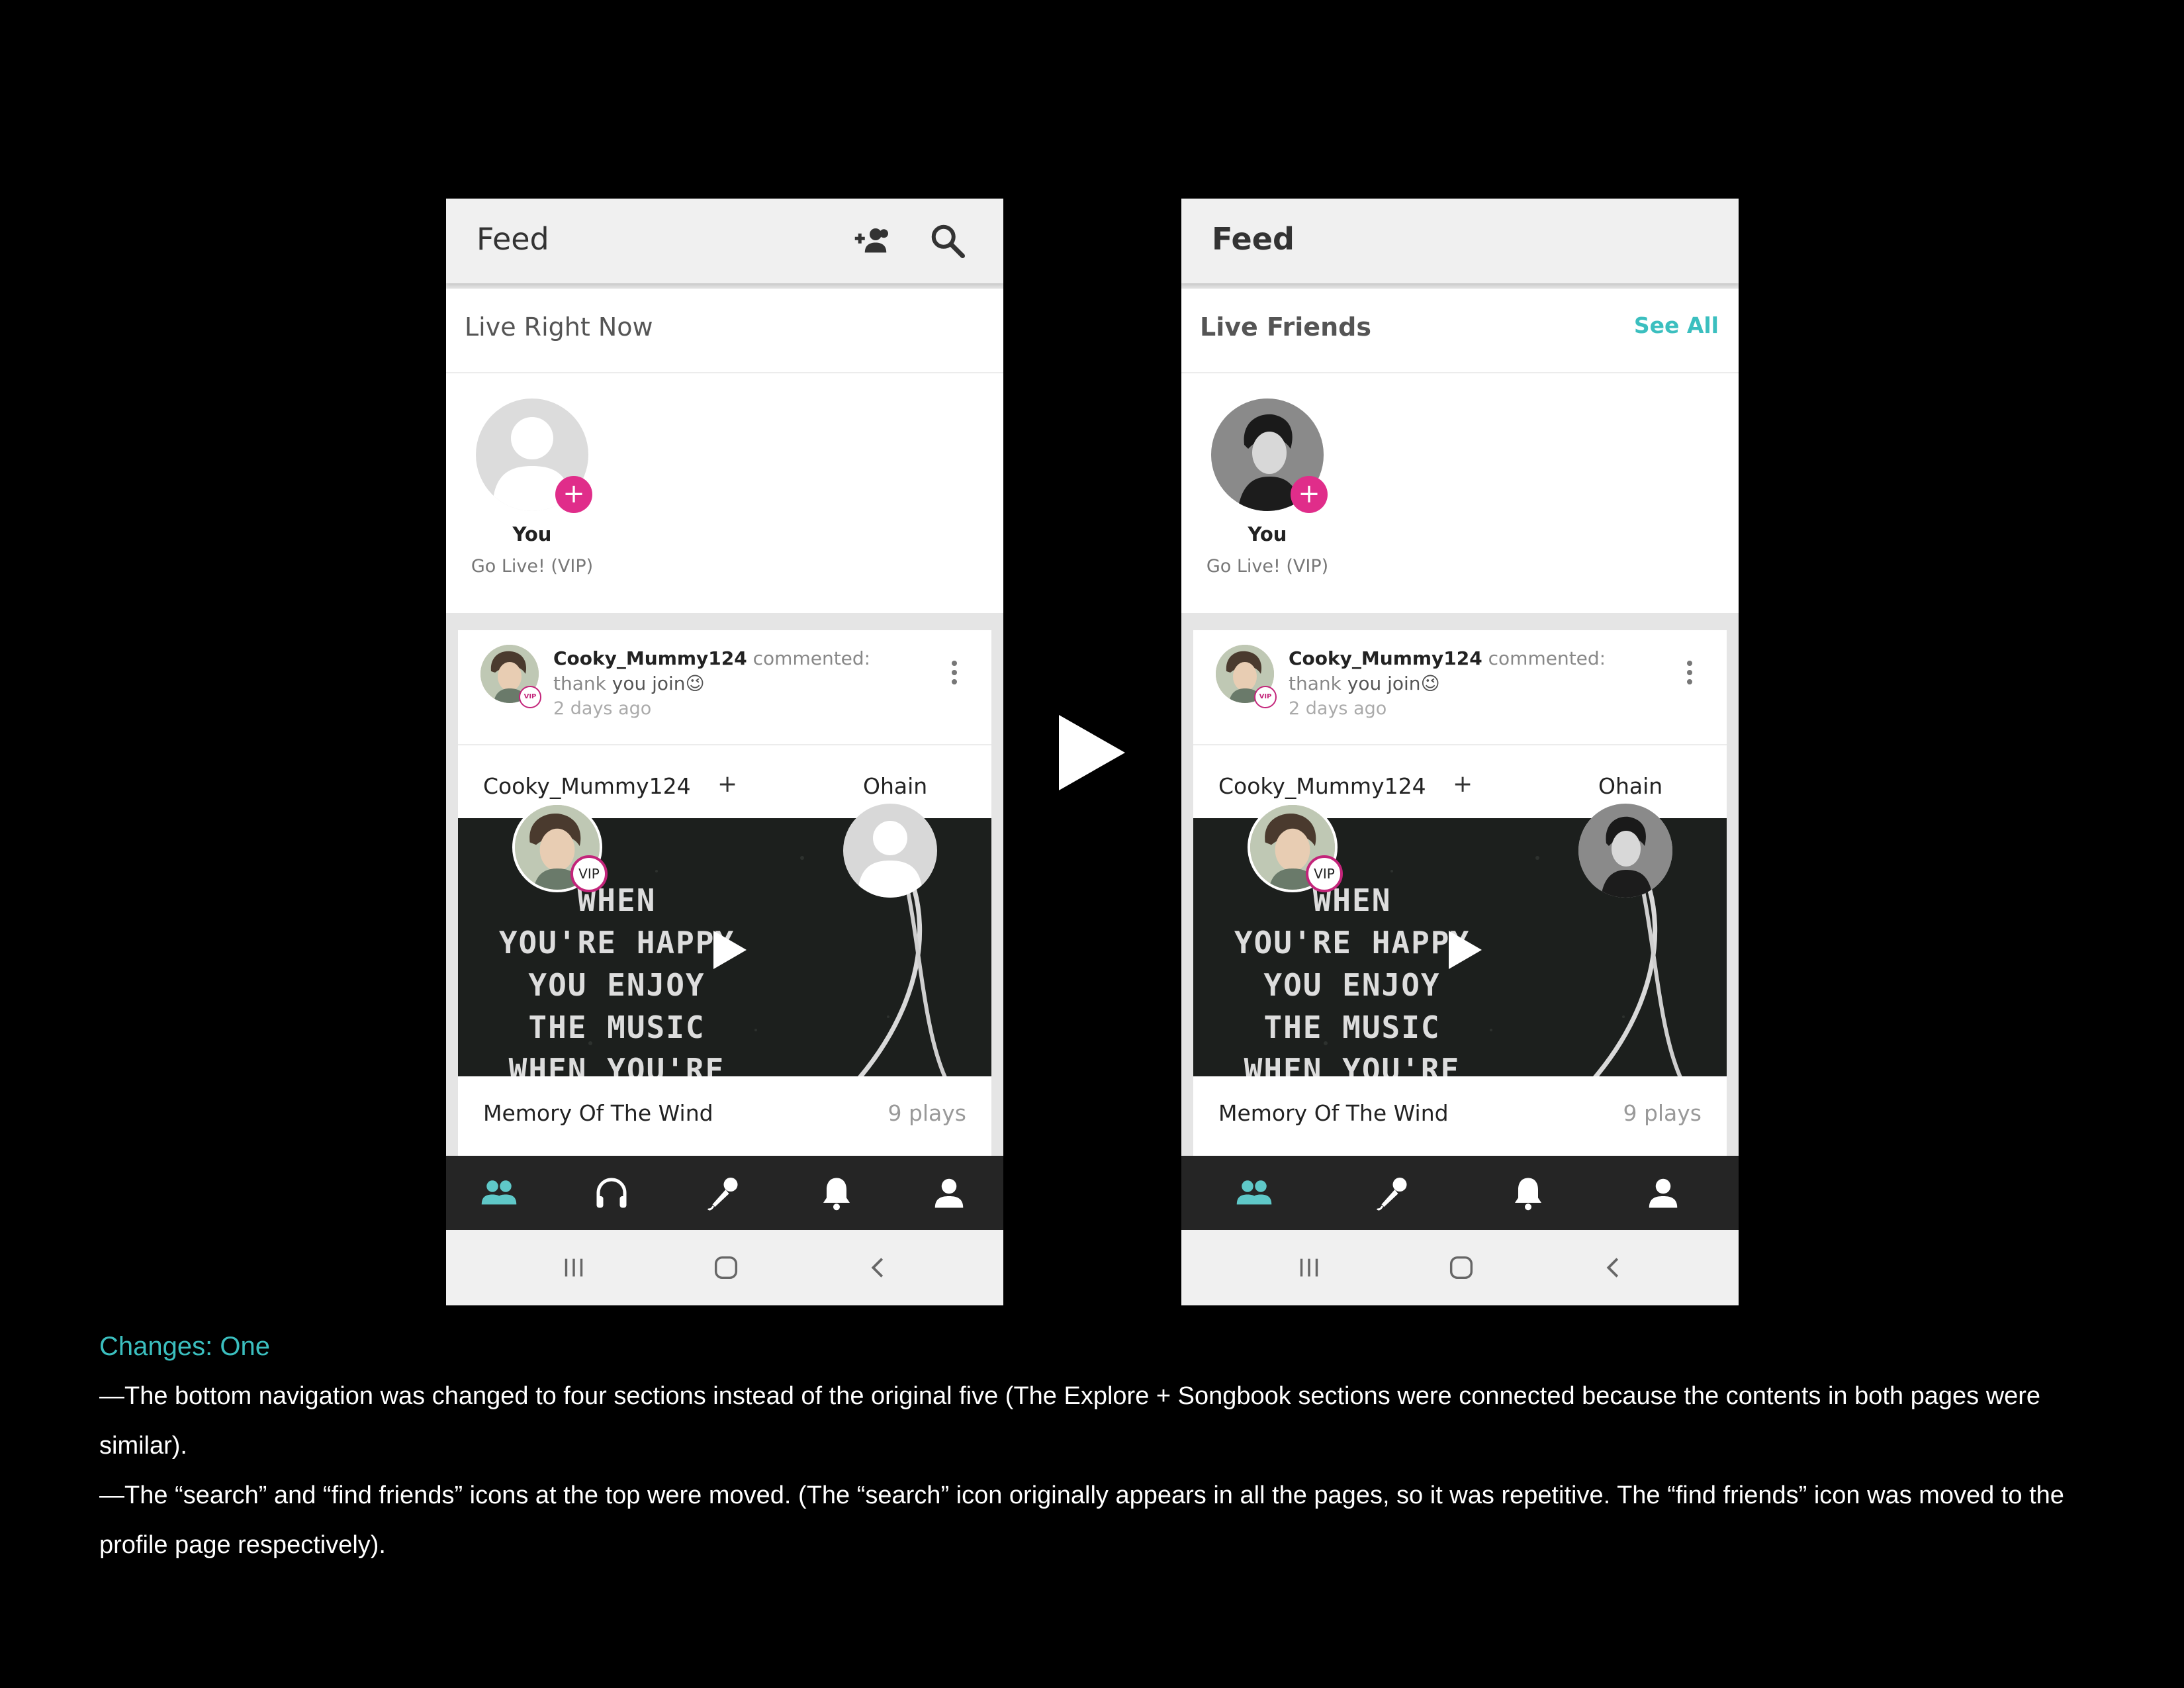 This screenshot has width=2184, height=1688. What do you see at coordinates (1285, 327) in the screenshot?
I see `live-title: Live Friends` at bounding box center [1285, 327].